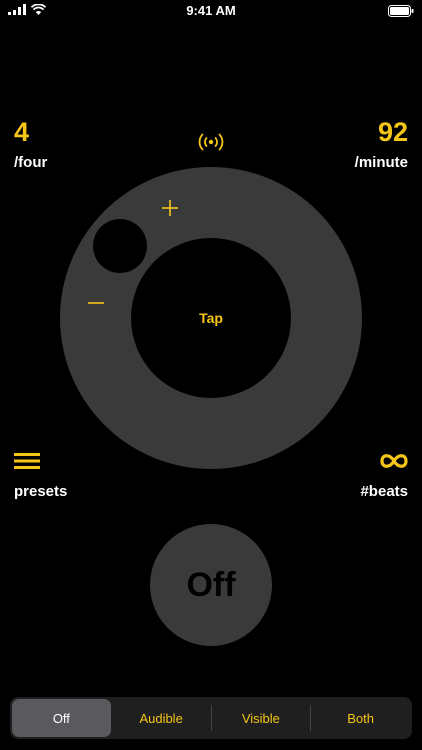  What do you see at coordinates (381, 162) in the screenshot?
I see `tempo-label: /minute` at bounding box center [381, 162].